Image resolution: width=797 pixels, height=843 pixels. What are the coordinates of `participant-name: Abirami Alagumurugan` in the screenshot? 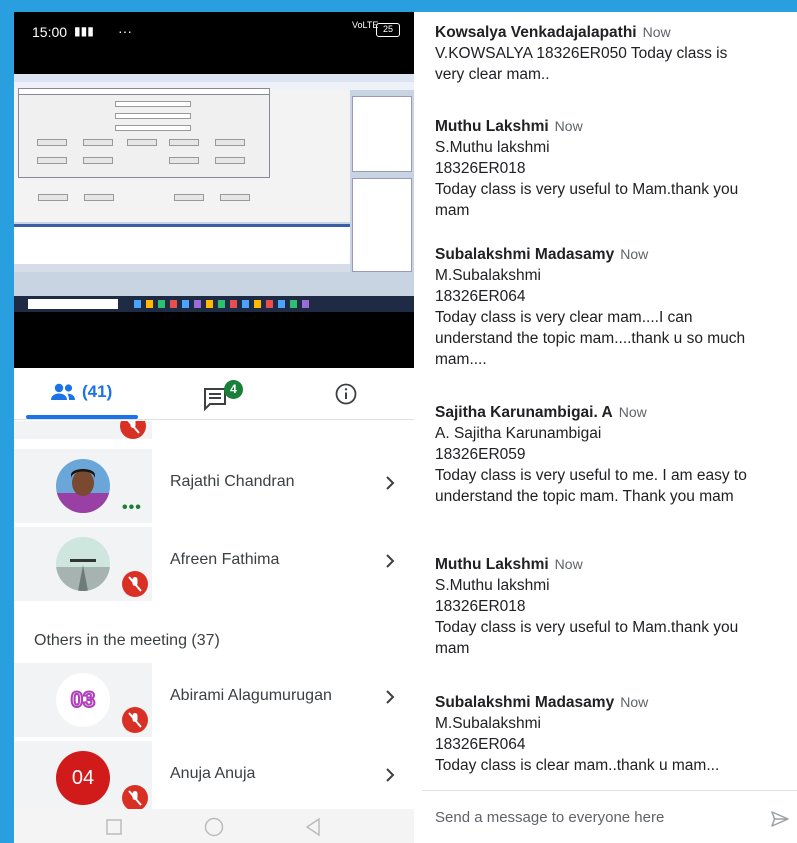 It's located at (251, 695).